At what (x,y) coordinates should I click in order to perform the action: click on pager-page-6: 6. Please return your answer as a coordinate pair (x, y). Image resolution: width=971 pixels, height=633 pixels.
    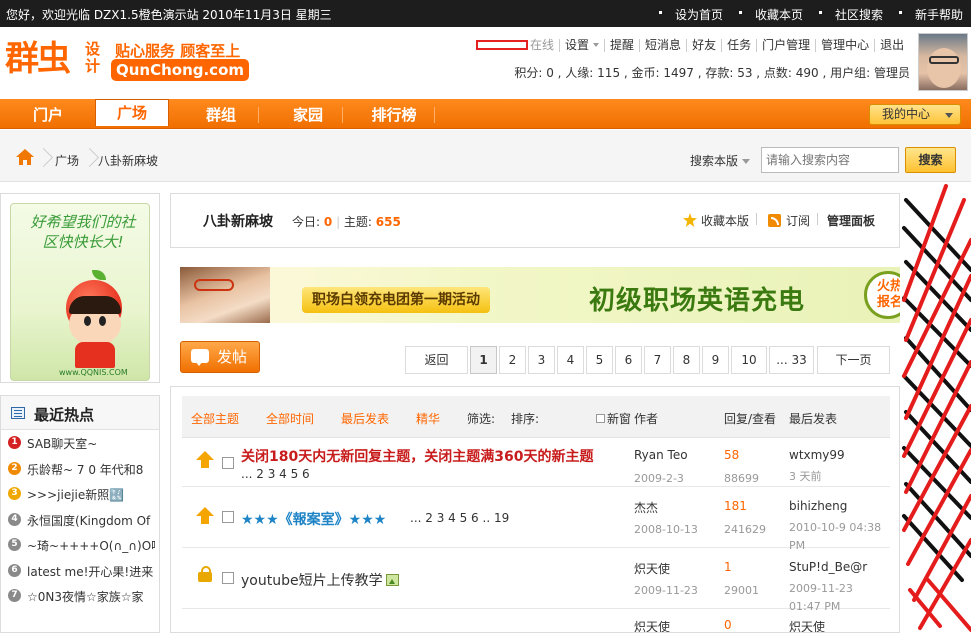
    Looking at the image, I should click on (628, 360).